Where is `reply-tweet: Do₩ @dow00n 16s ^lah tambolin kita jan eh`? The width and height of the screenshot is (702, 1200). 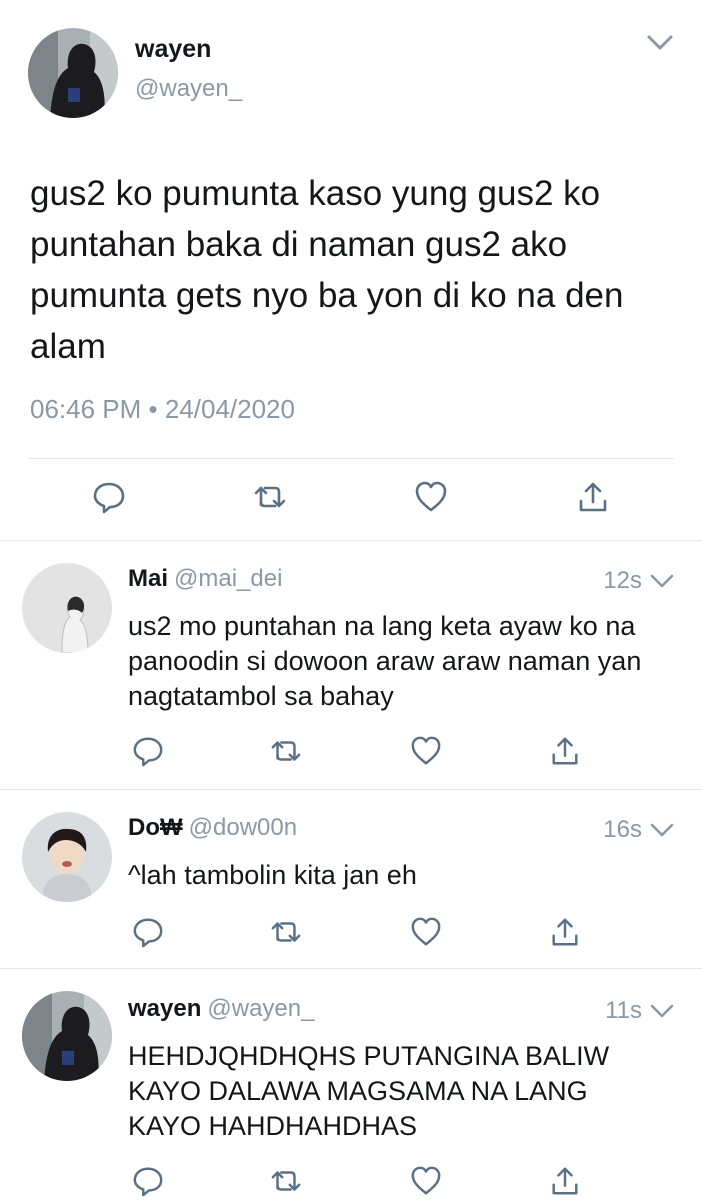 reply-tweet: Do₩ @dow00n 16s ^lah tambolin kita jan eh is located at coordinates (351, 879).